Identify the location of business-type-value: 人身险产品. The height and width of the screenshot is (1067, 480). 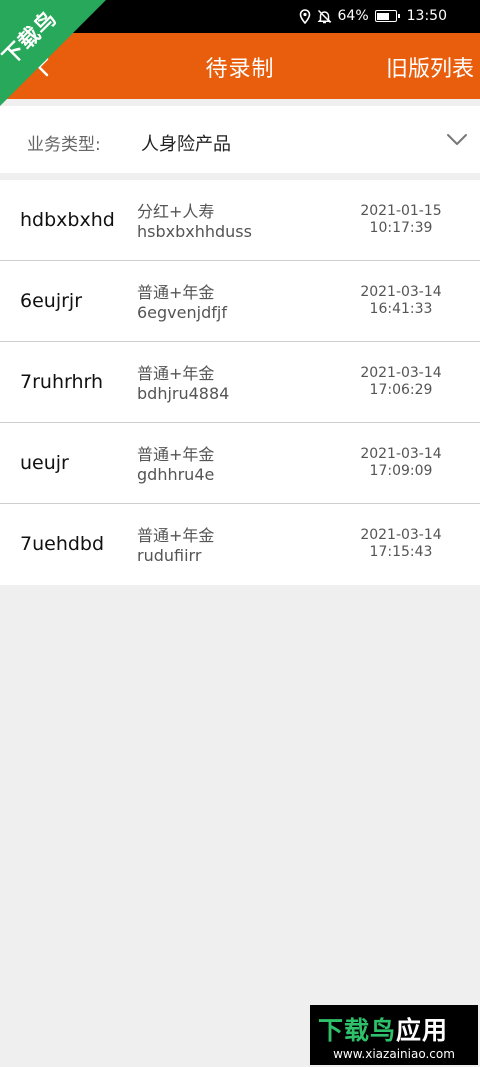
(186, 144).